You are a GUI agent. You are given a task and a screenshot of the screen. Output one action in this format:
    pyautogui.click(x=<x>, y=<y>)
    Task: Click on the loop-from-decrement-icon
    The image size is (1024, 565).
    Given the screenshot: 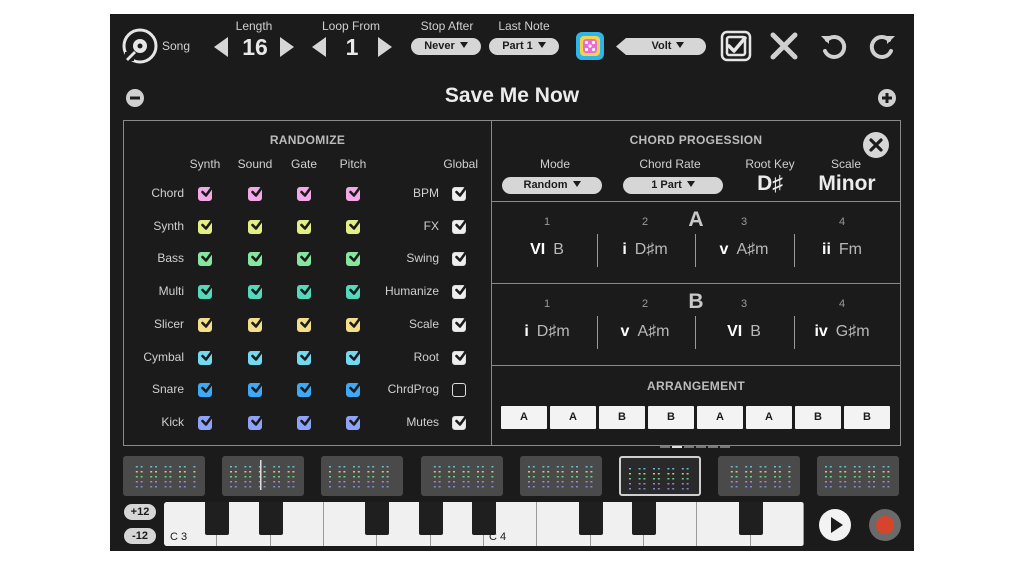 What is the action you would take?
    pyautogui.click(x=319, y=47)
    